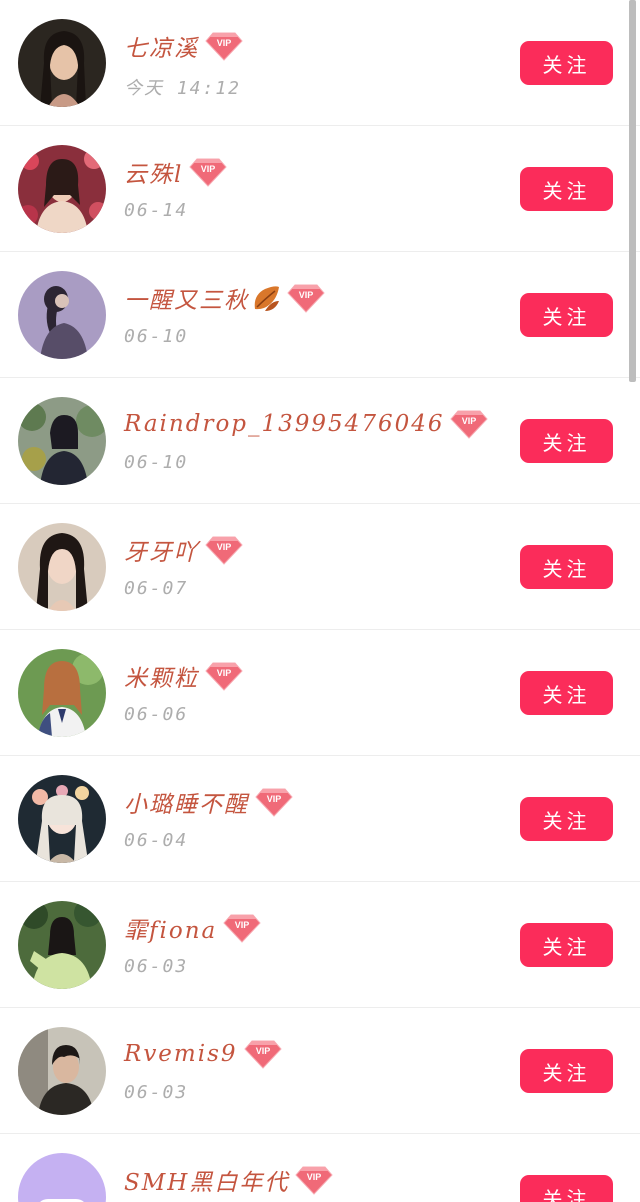 This screenshot has height=1202, width=640. I want to click on list-item: 牙牙吖 VIP 06-07 关注, so click(320, 567).